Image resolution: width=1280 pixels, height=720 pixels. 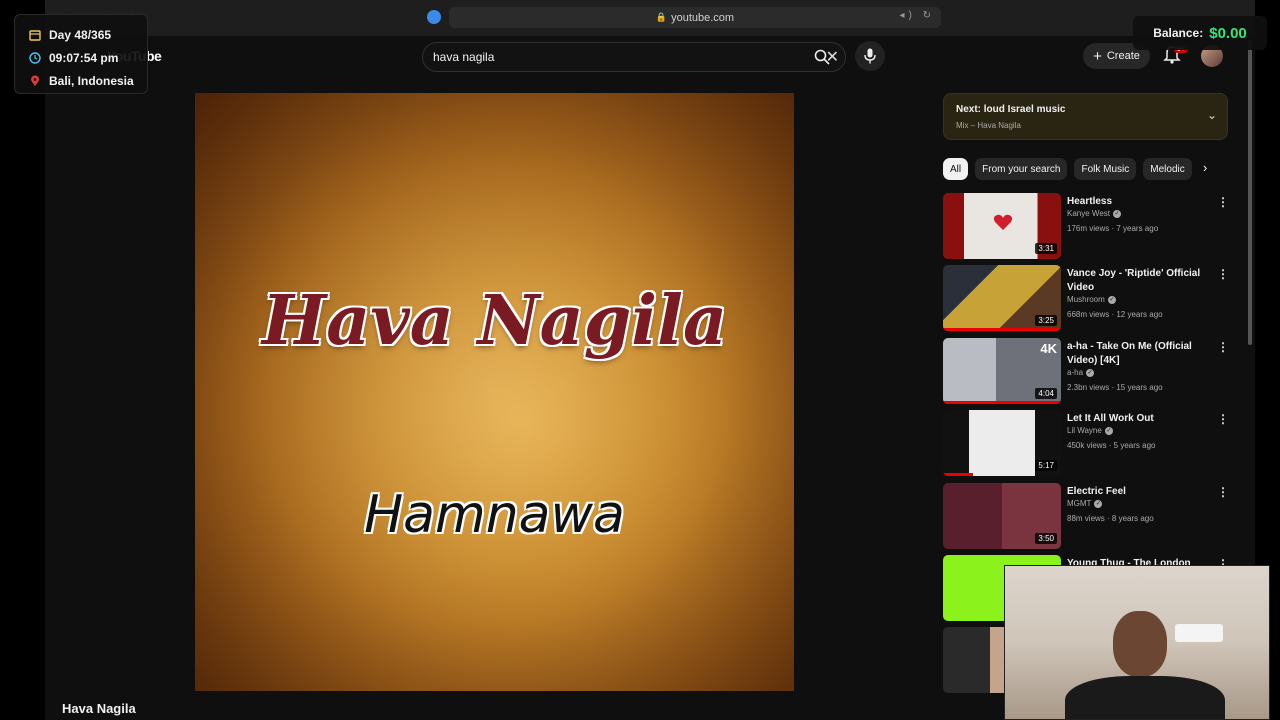 What do you see at coordinates (1110, 518) in the screenshot?
I see `video-meta: 88m views · 8 years ago` at bounding box center [1110, 518].